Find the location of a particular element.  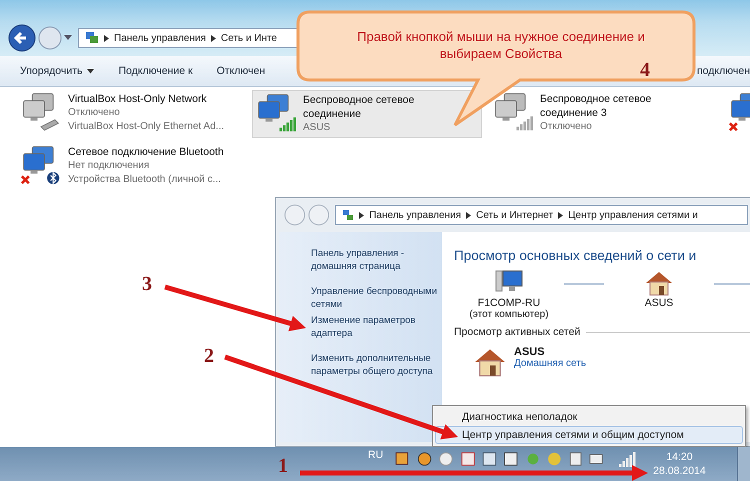

menu-item: Центр управления сетями и общим доступом is located at coordinates (589, 435).